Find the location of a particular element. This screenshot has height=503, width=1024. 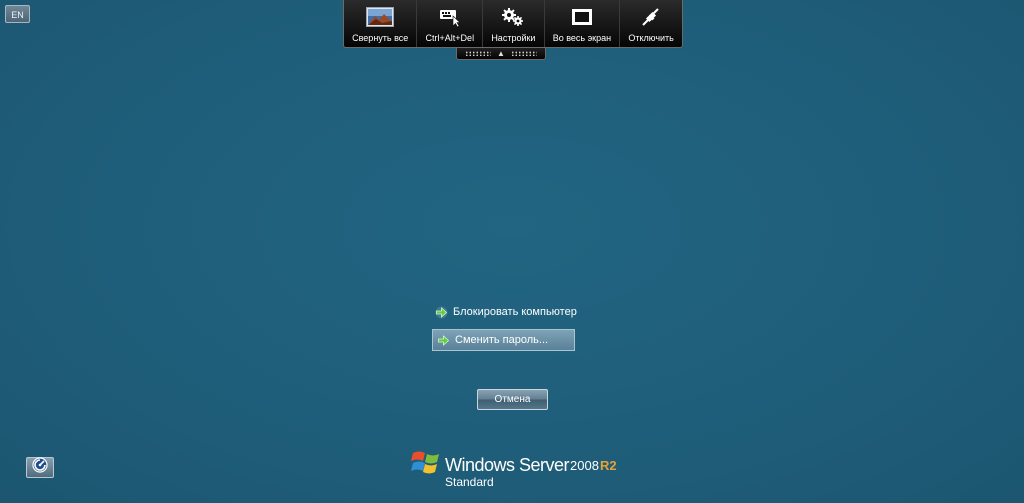

ctrl-alt-del-label: Ctrl+Alt+Del is located at coordinates (450, 38).